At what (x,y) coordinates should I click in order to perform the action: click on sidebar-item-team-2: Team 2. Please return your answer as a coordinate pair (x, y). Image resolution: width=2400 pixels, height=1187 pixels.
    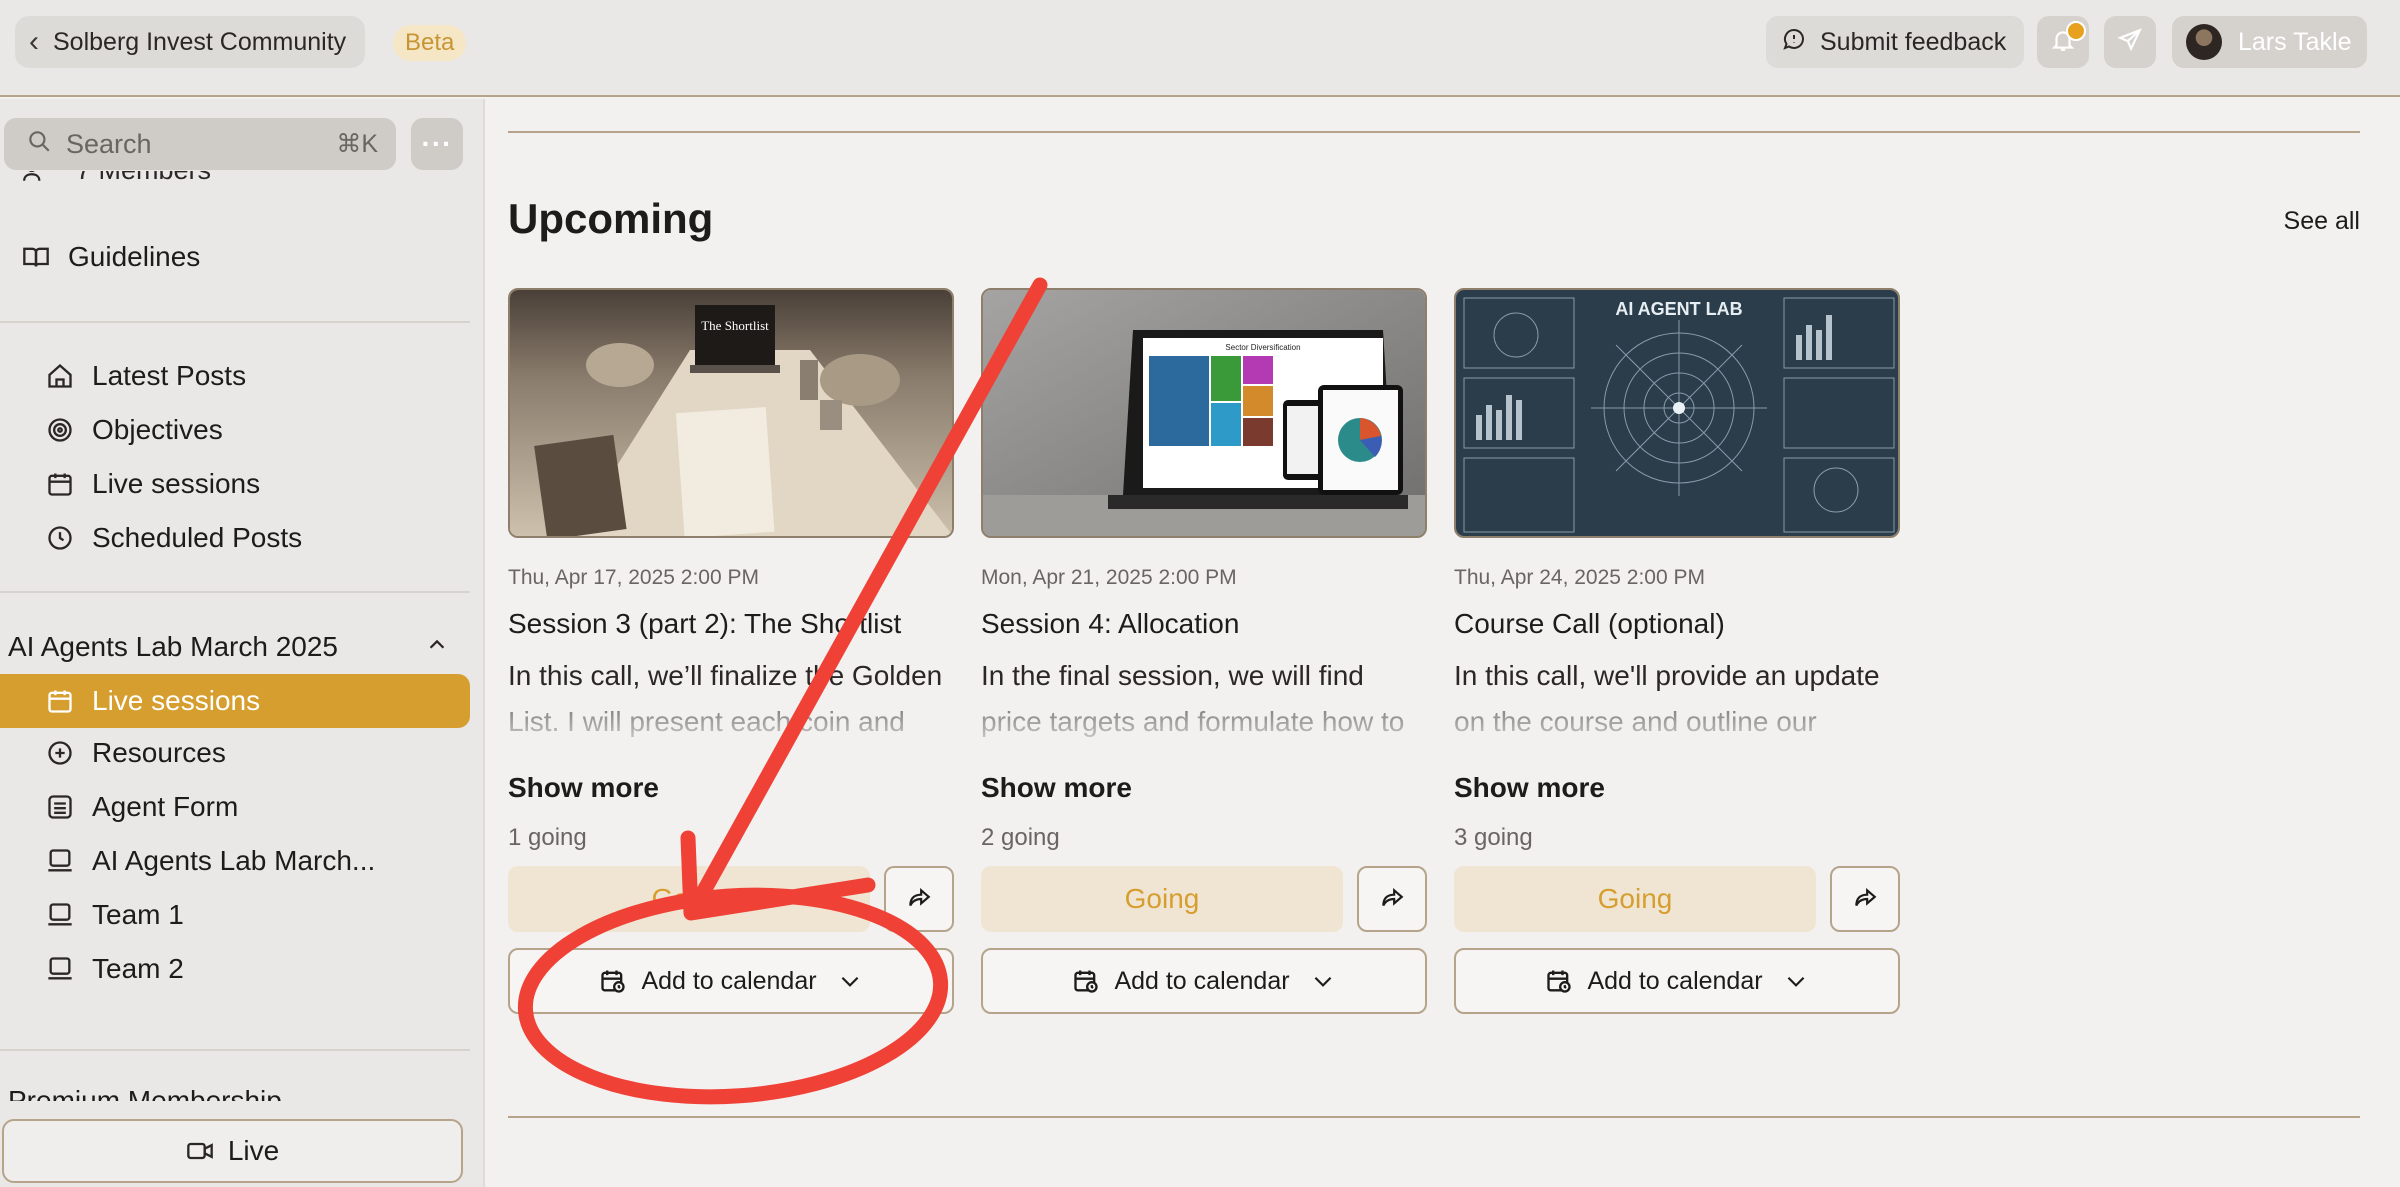
    Looking at the image, I should click on (115, 969).